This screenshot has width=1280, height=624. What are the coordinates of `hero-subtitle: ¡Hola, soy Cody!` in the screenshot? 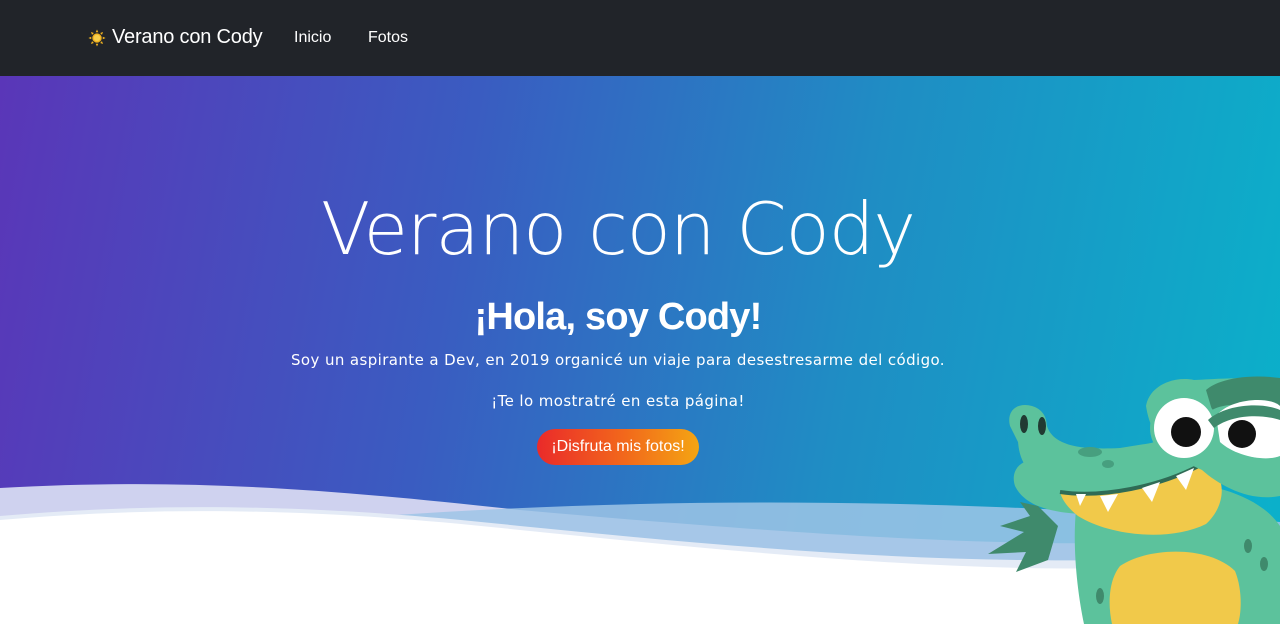 It's located at (618, 317).